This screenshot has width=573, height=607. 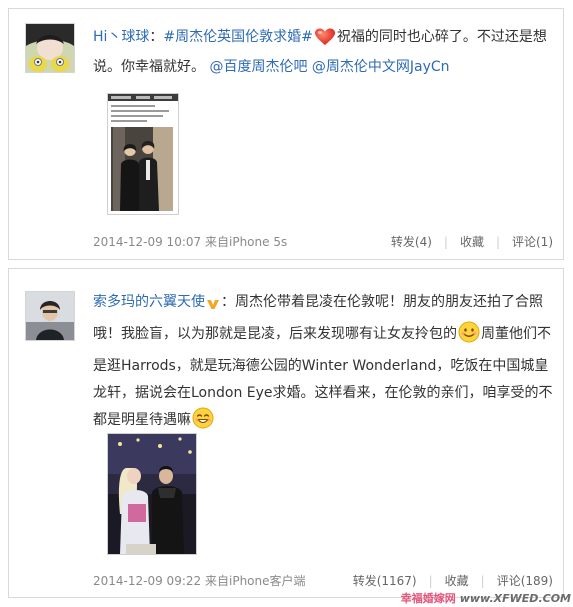 I want to click on v-badge-icon, so click(x=213, y=307).